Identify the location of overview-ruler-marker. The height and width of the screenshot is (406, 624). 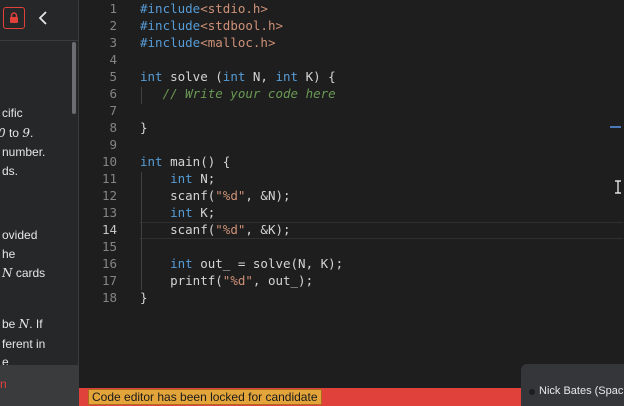
(615, 127).